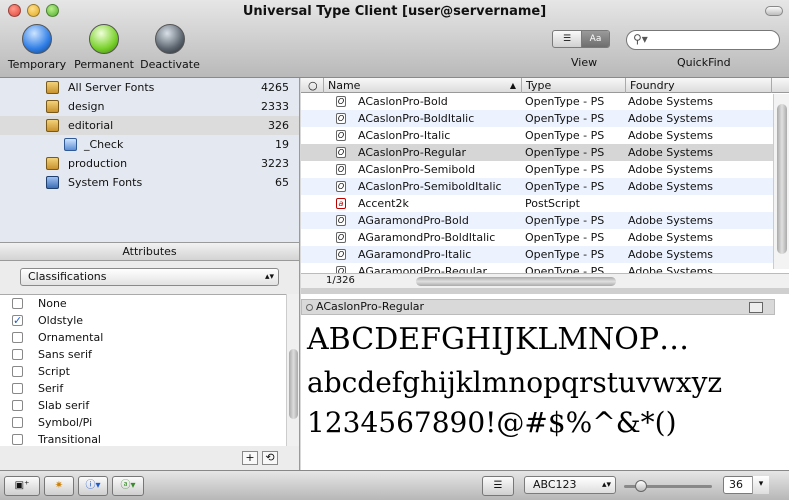 The image size is (789, 500). Describe the element at coordinates (595, 39) in the screenshot. I see `preview-view-icon: Aa` at that location.